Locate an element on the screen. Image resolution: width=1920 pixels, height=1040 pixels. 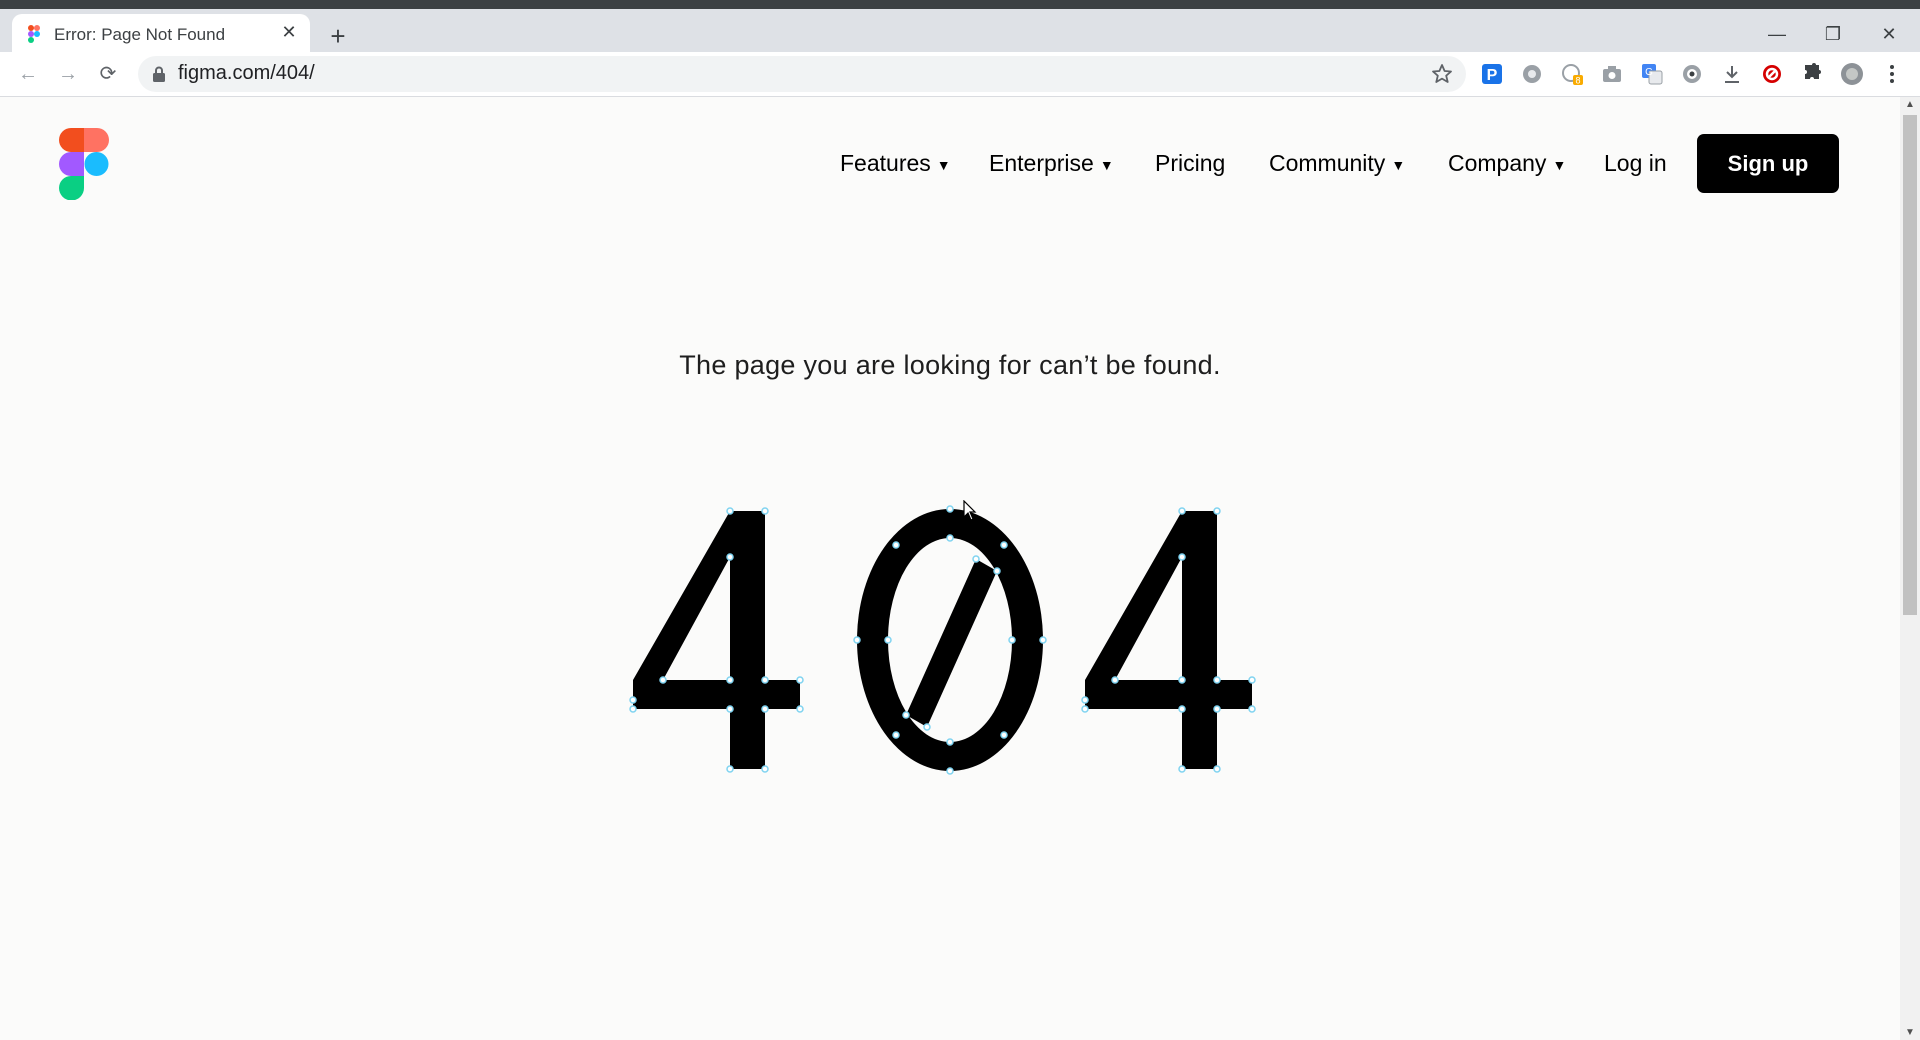
nav-login: Log in is located at coordinates (1635, 163).